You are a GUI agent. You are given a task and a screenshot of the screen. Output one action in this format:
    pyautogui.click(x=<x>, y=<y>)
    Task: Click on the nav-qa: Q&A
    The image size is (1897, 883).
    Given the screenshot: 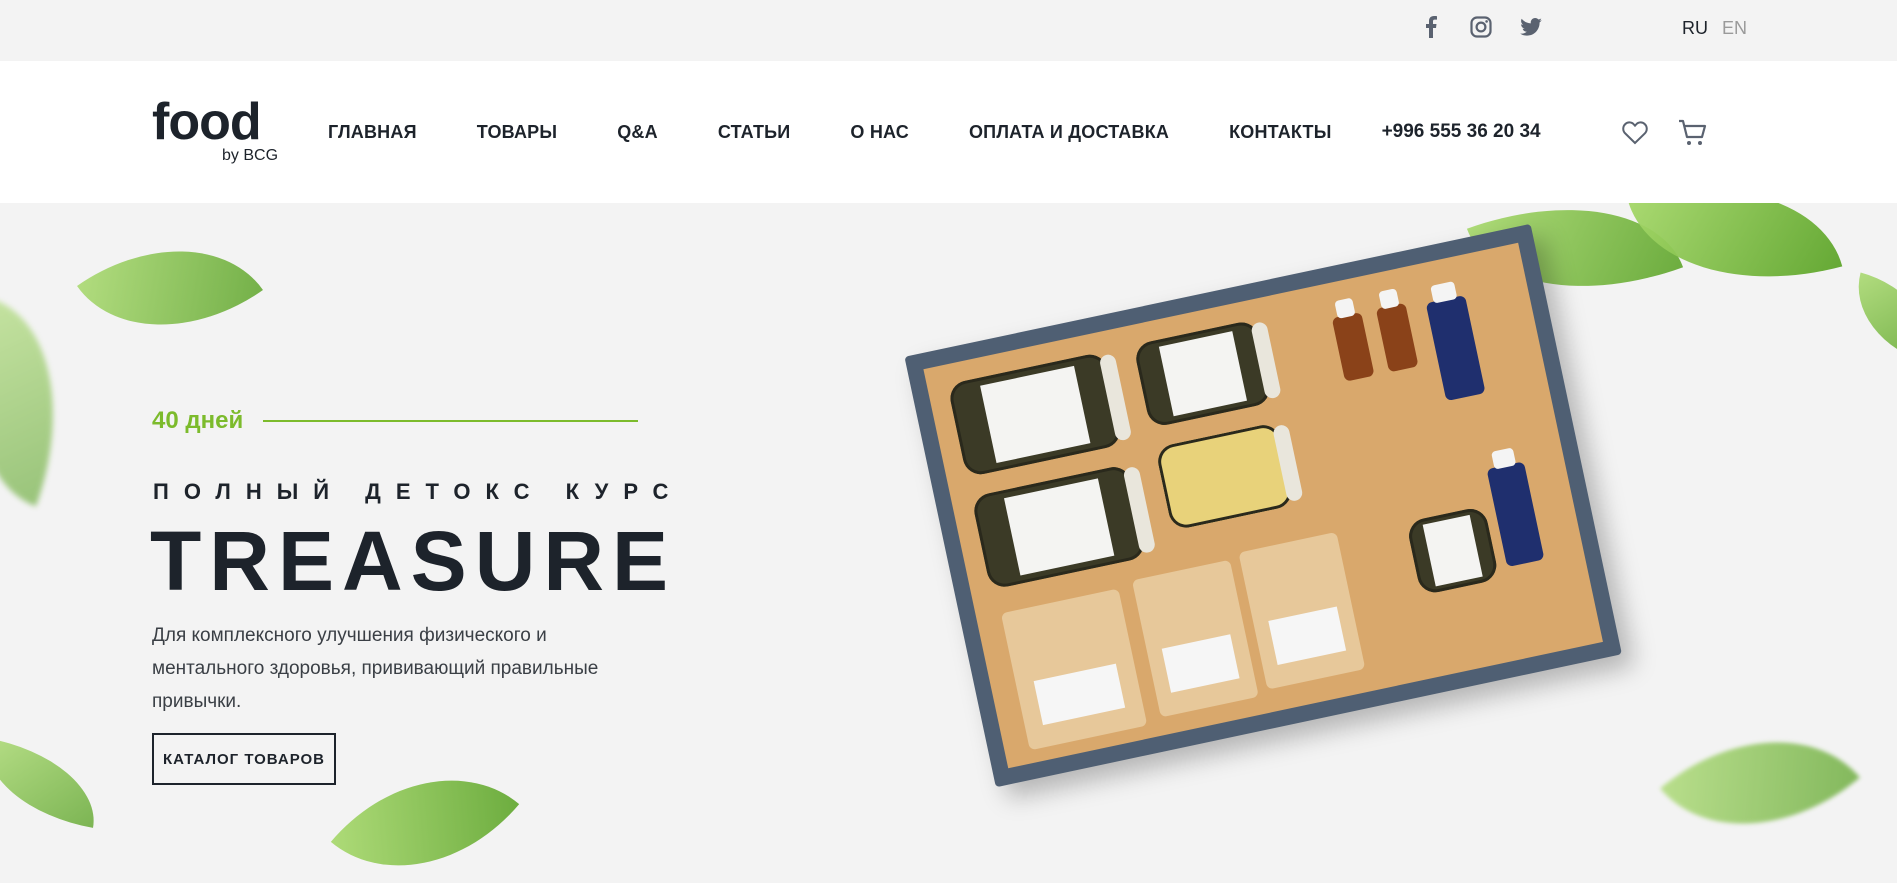 What is the action you would take?
    pyautogui.click(x=637, y=132)
    